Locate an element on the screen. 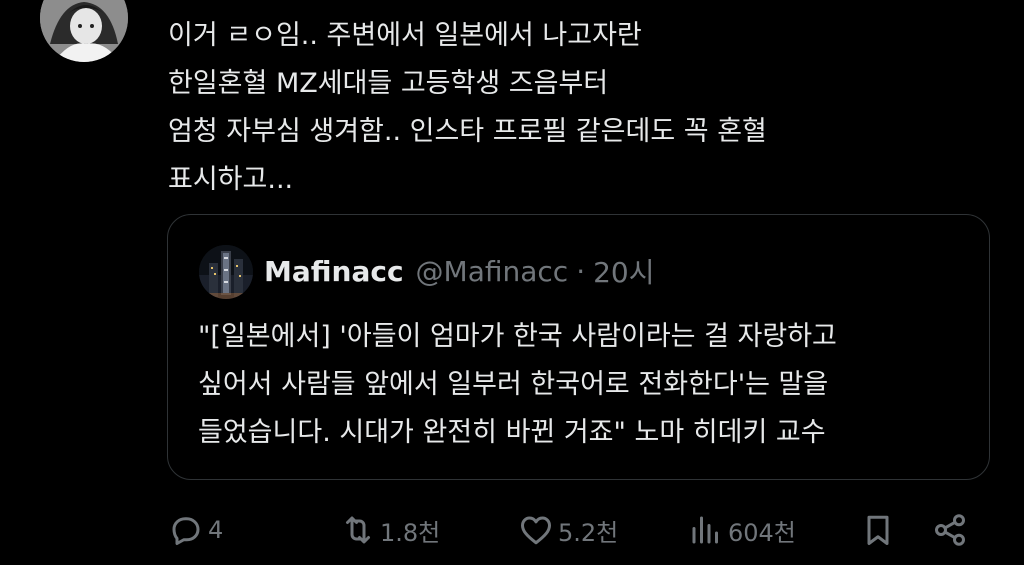  avatar-illustration is located at coordinates (84, 31).